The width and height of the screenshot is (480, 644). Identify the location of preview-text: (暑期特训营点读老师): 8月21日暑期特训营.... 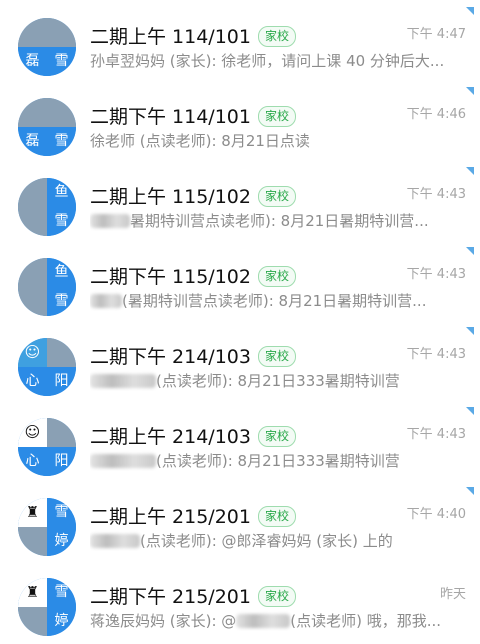
(274, 301).